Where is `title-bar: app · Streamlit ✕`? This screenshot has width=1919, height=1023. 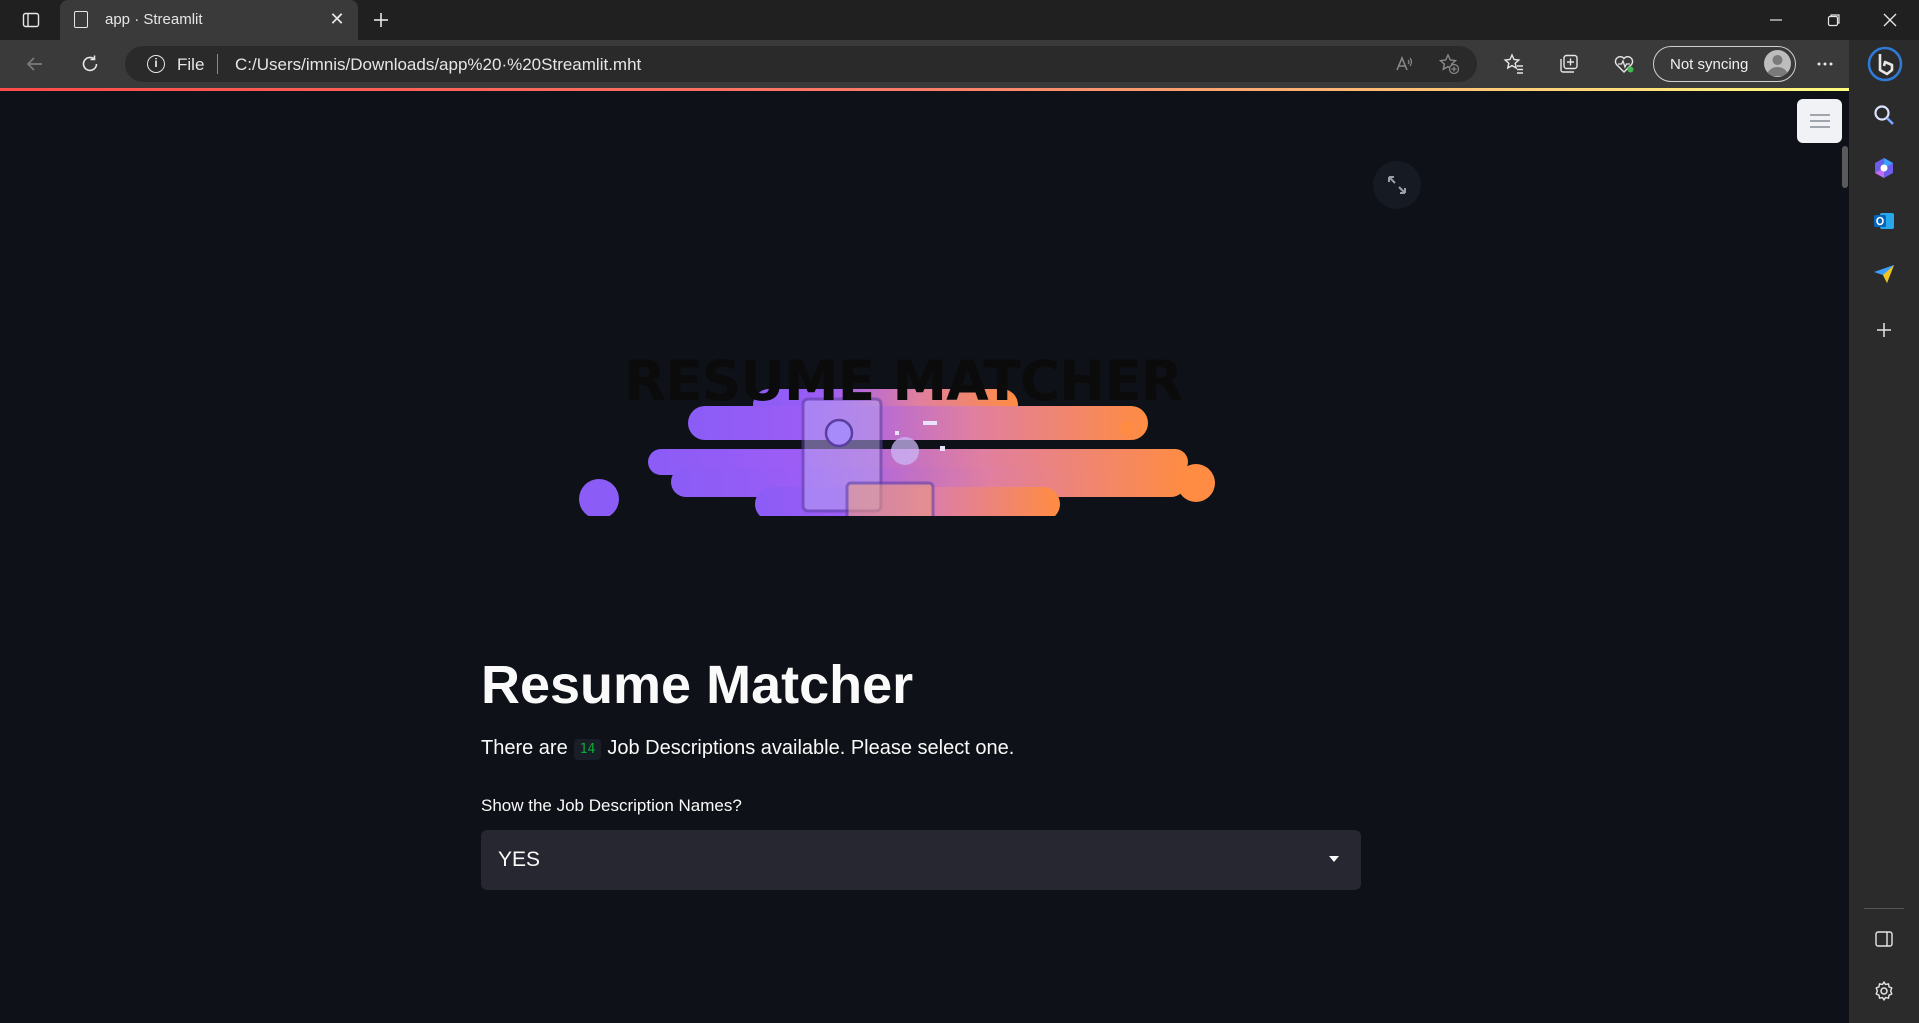 title-bar: app · Streamlit ✕ is located at coordinates (959, 20).